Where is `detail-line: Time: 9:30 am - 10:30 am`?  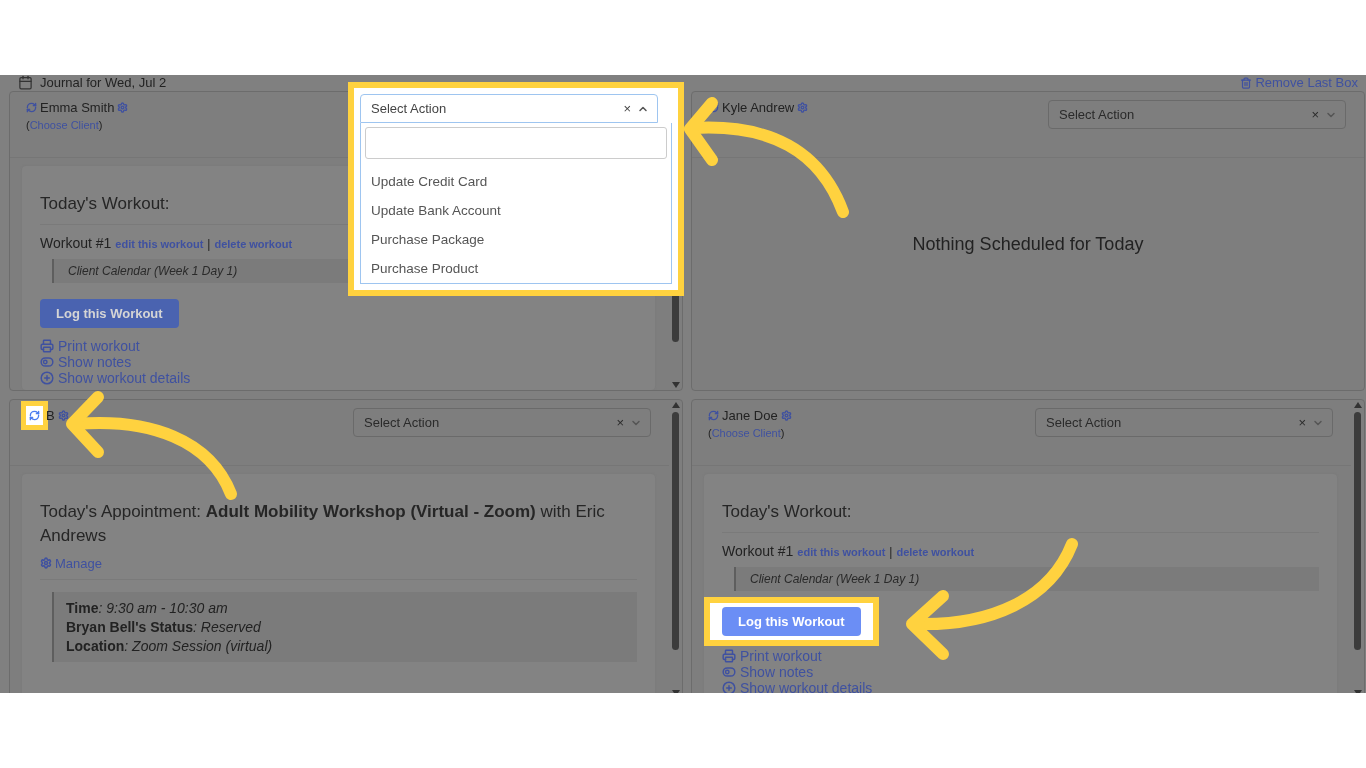
detail-line: Time: 9:30 am - 10:30 am is located at coordinates (147, 607).